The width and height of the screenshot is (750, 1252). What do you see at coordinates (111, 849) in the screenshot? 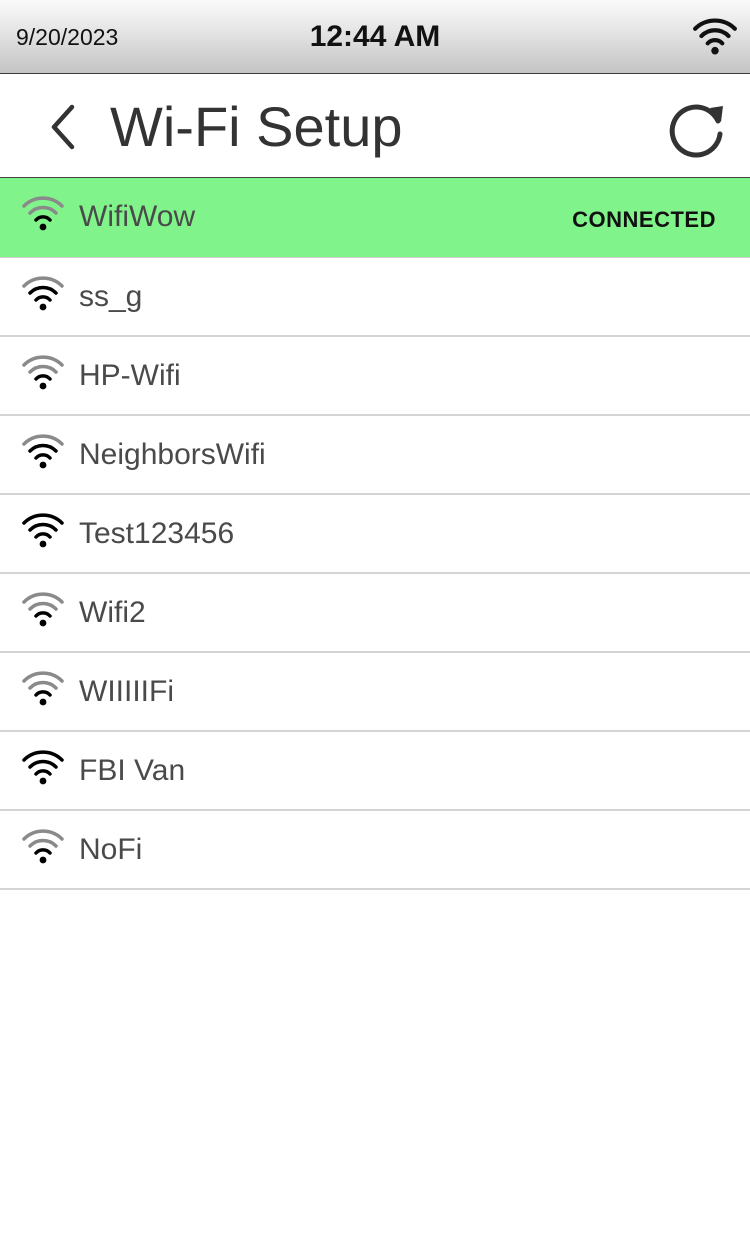
I see `network-name: NoFi` at bounding box center [111, 849].